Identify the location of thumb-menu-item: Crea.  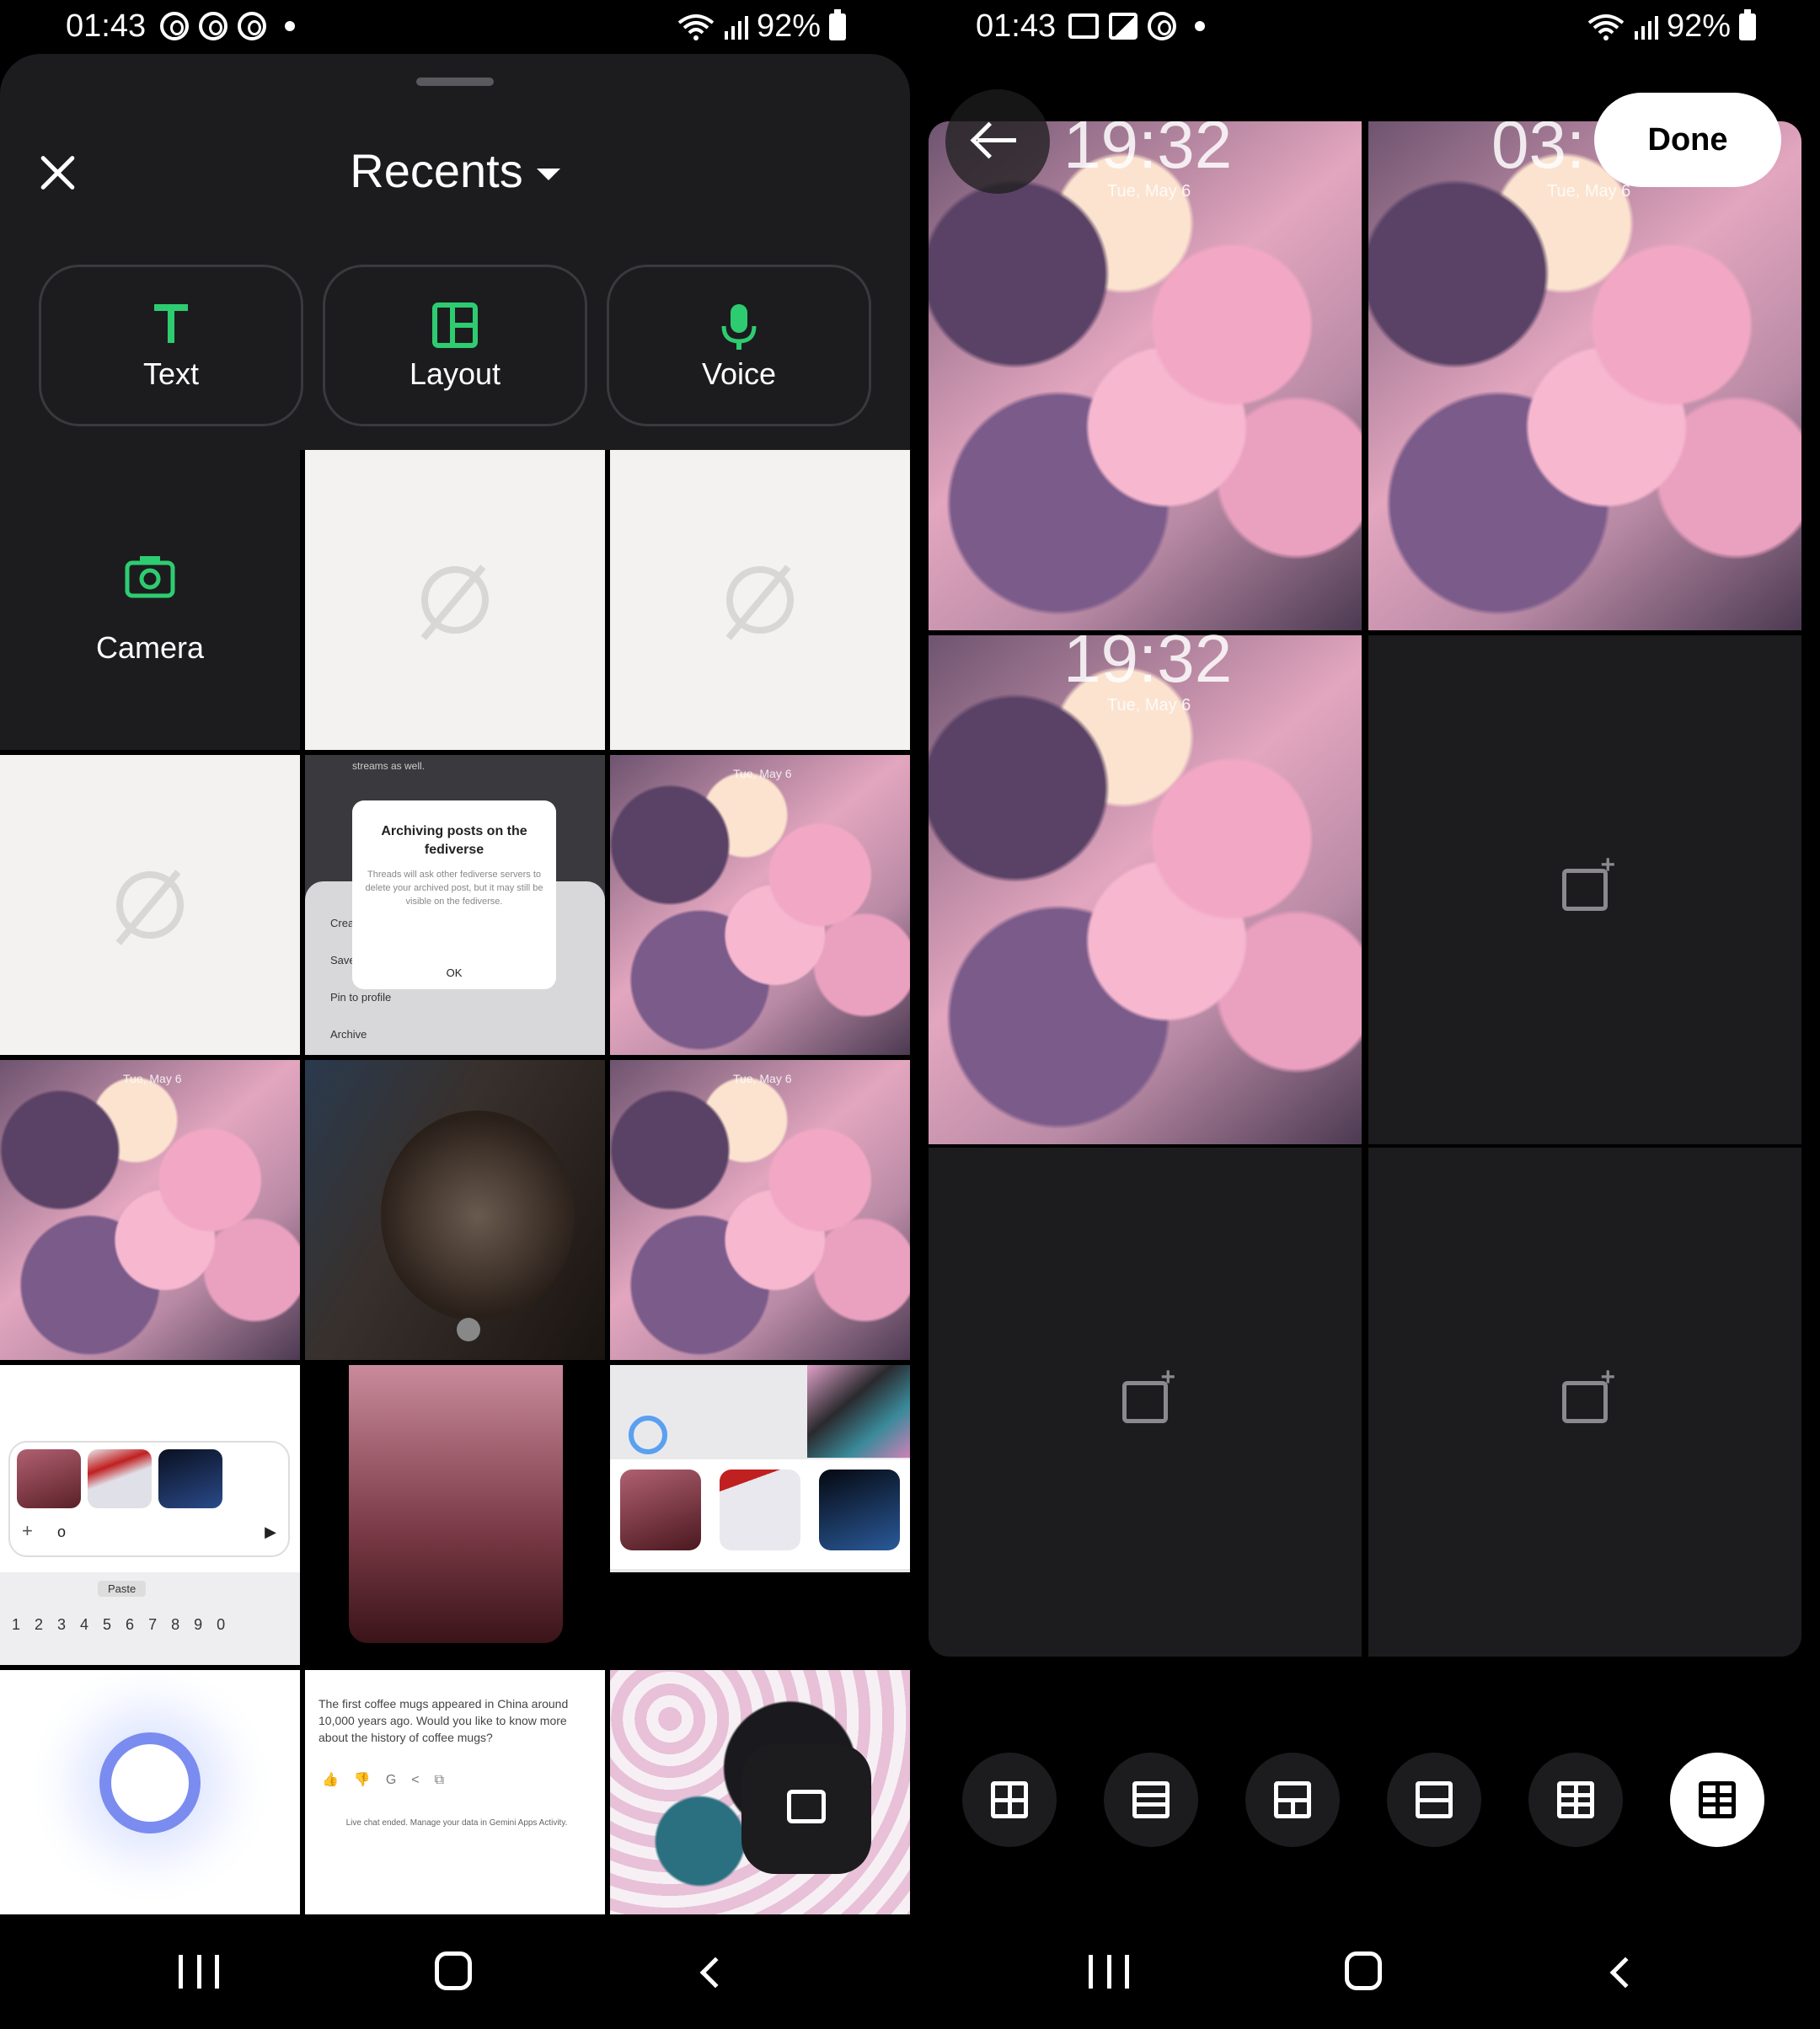
(342, 923).